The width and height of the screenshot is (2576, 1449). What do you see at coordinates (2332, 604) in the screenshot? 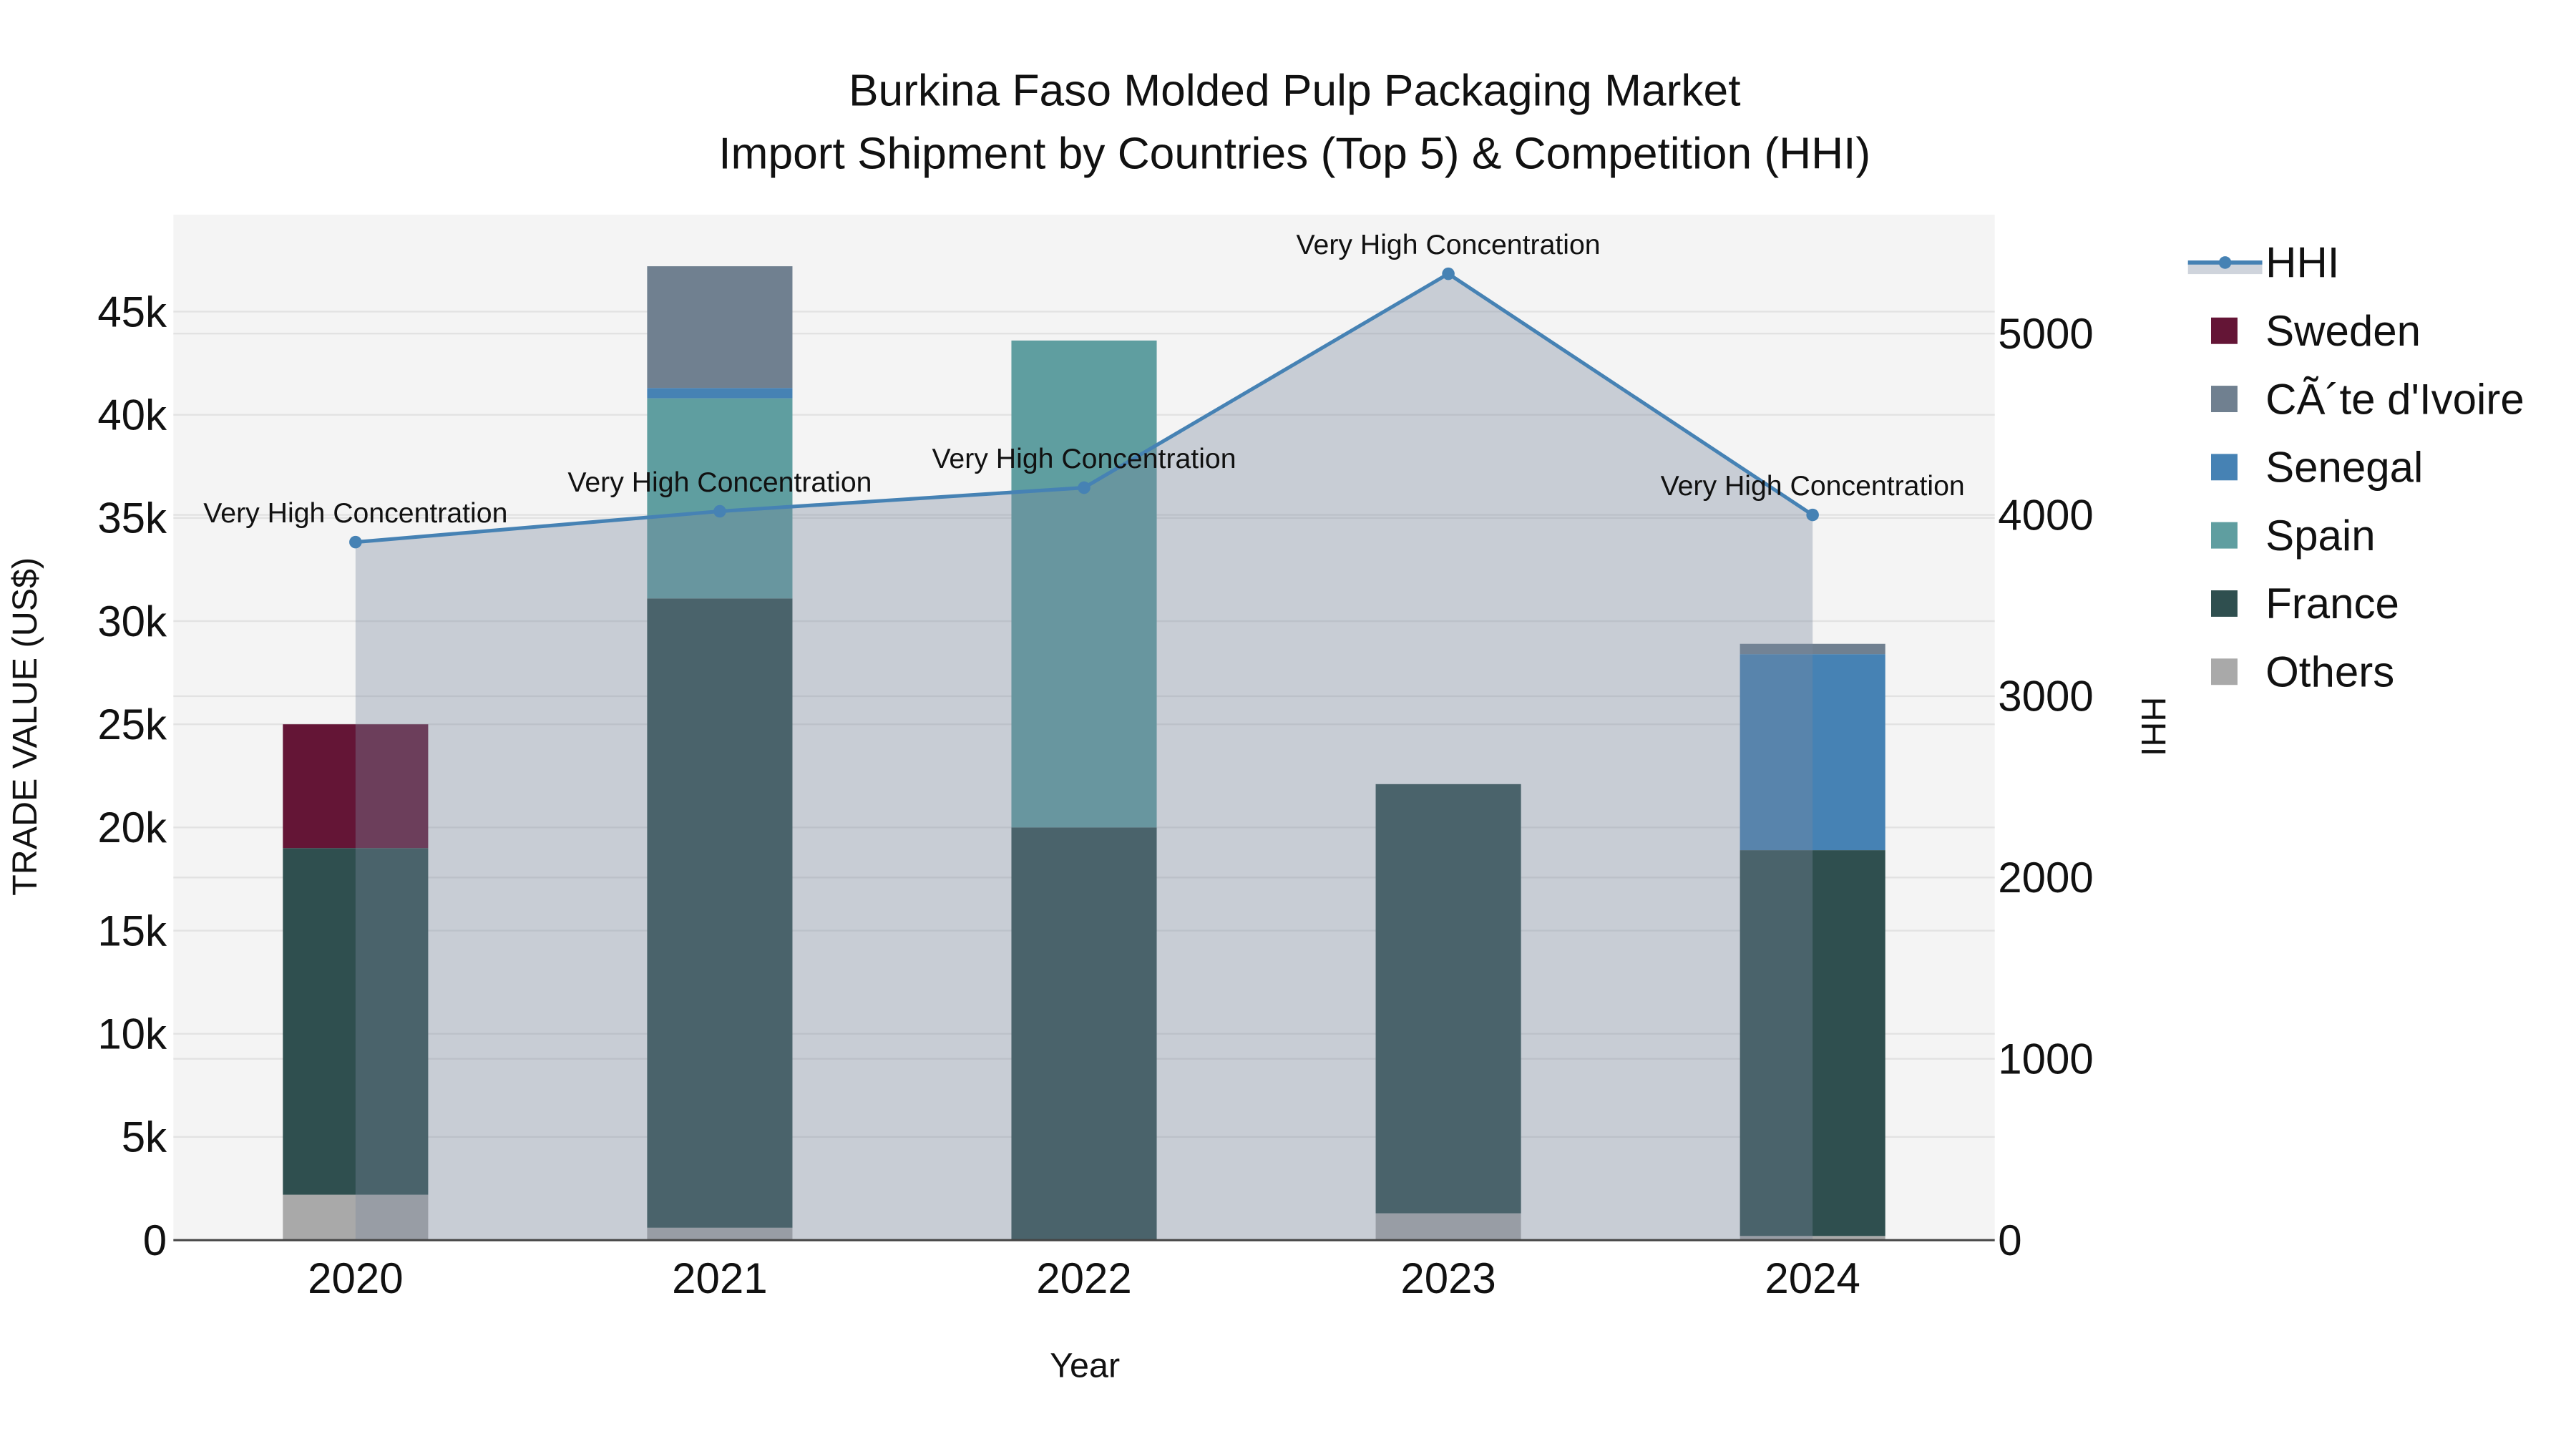
I see `legend-label: France` at bounding box center [2332, 604].